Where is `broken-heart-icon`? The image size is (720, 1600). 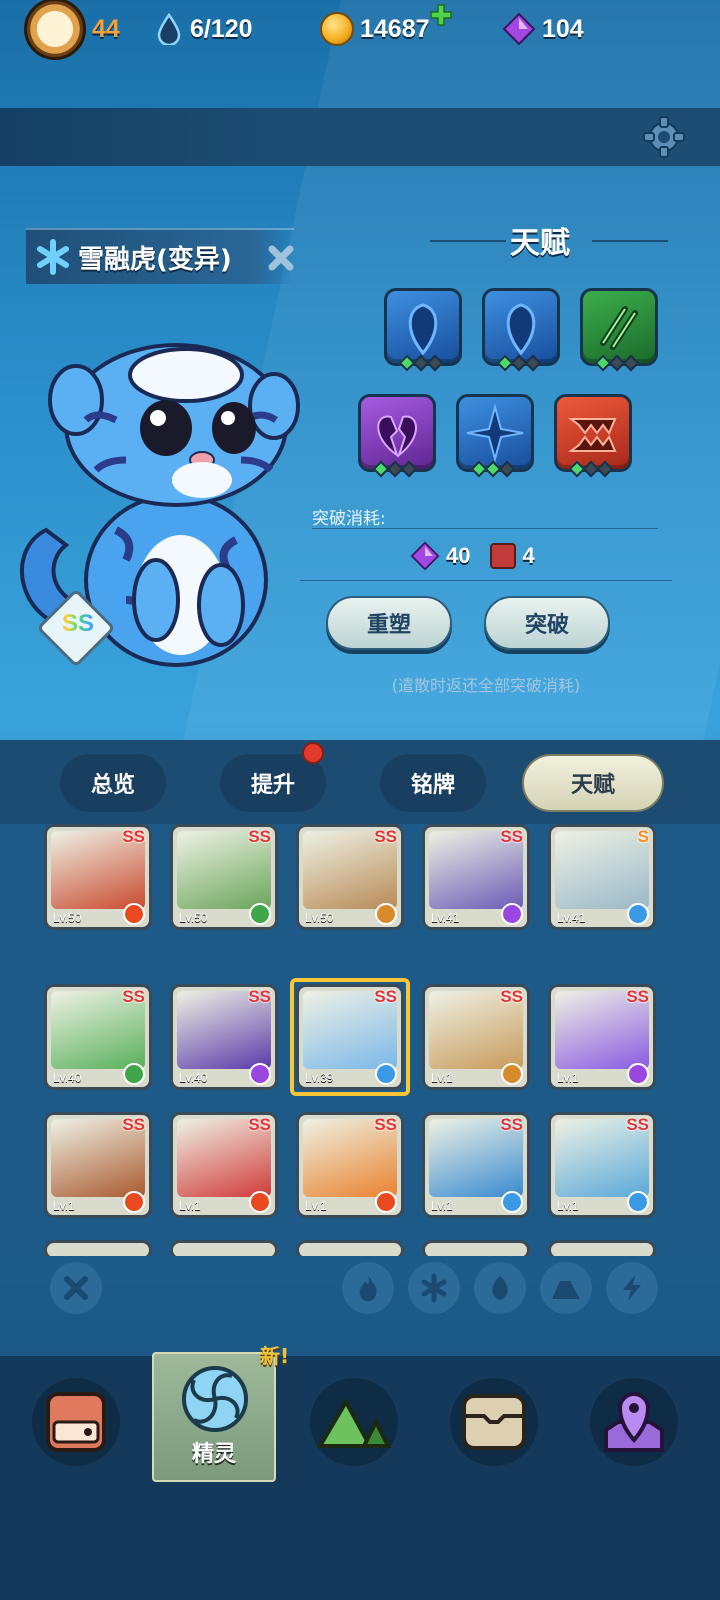
broken-heart-icon is located at coordinates (397, 436).